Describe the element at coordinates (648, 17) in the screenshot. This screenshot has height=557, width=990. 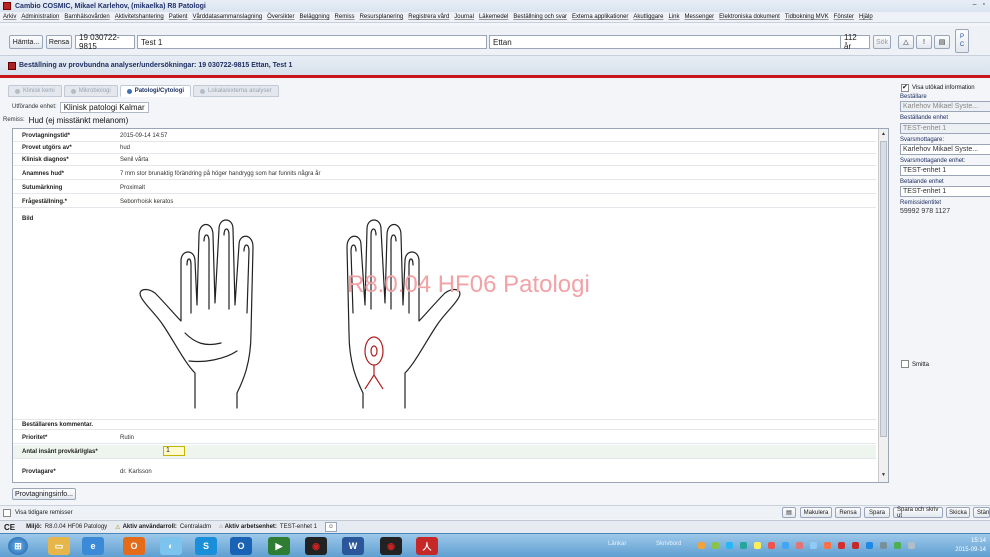
I see `menu-akutliggare: Akutliggare` at that location.